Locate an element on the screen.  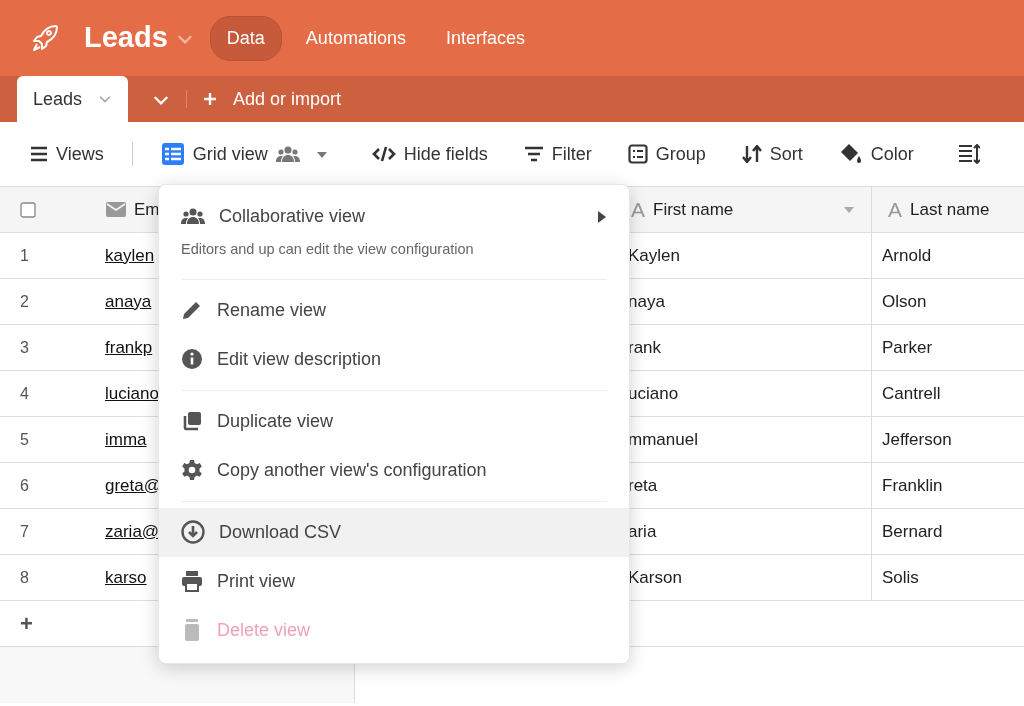
list-box-icon is located at coordinates (637, 154).